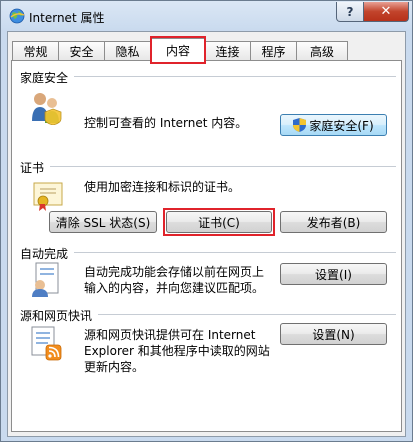 The width and height of the screenshot is (413, 442). I want to click on close-button: ✕, so click(386, 12).